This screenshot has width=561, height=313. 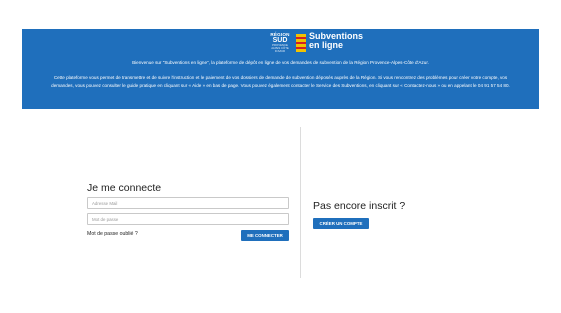 What do you see at coordinates (341, 223) in the screenshot?
I see `create-account-button: CRÉER UN COMPTE` at bounding box center [341, 223].